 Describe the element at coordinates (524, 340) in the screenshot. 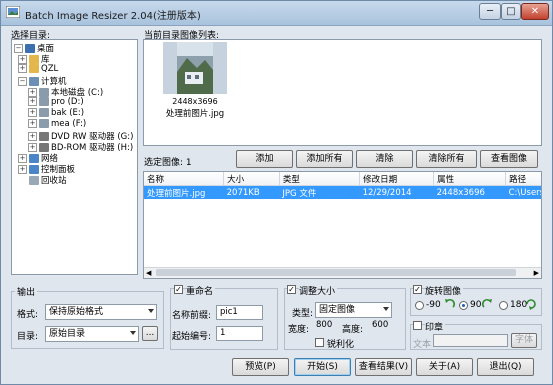

I see `font-button: 字体` at that location.